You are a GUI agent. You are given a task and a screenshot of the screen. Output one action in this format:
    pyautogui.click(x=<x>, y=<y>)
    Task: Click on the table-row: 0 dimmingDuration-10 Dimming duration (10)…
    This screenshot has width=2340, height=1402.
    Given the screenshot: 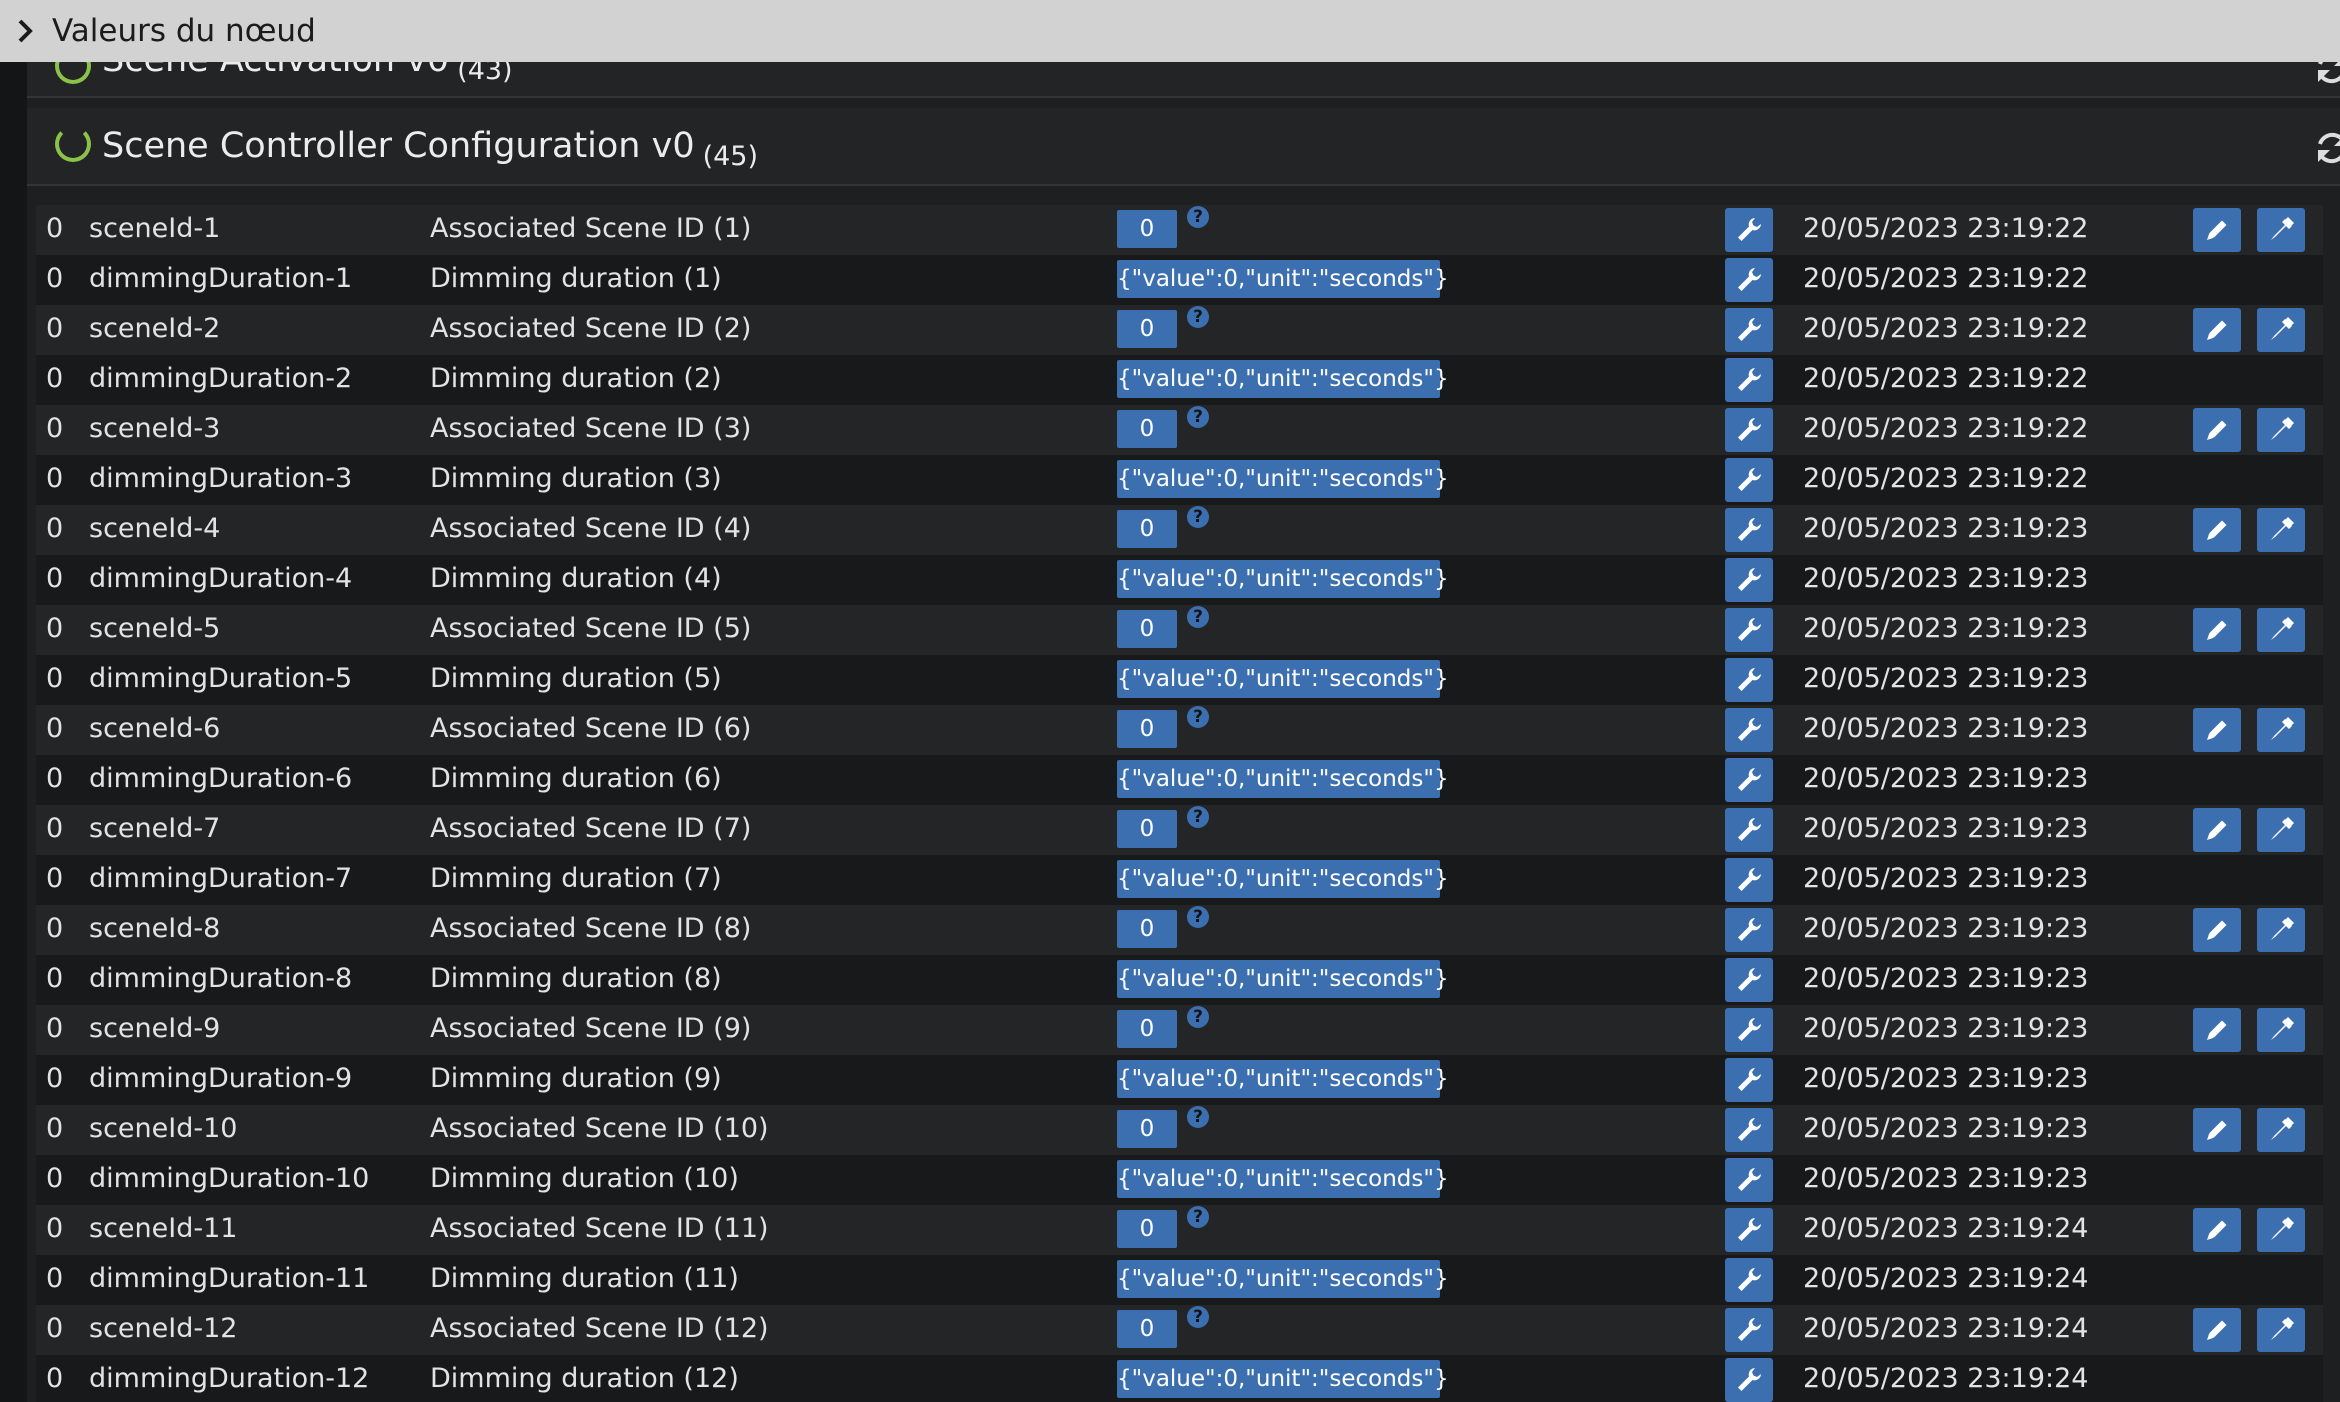 What is the action you would take?
    pyautogui.click(x=1179, y=1180)
    